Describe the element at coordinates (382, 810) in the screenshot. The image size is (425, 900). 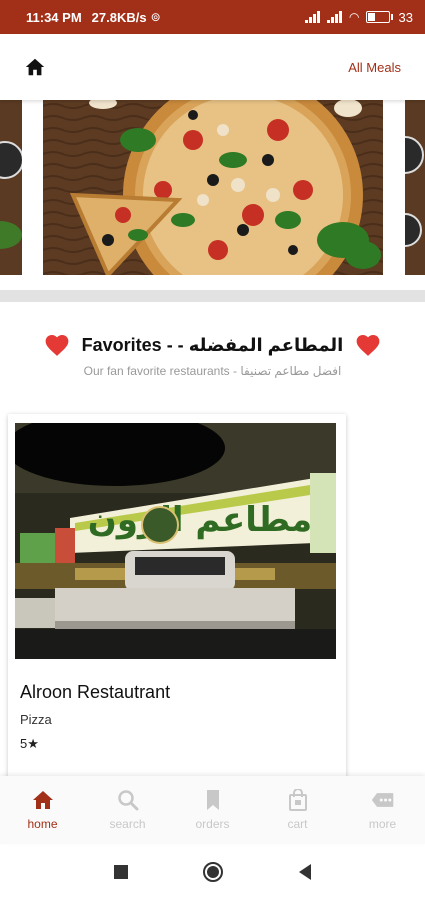
I see `nav-more: more` at that location.